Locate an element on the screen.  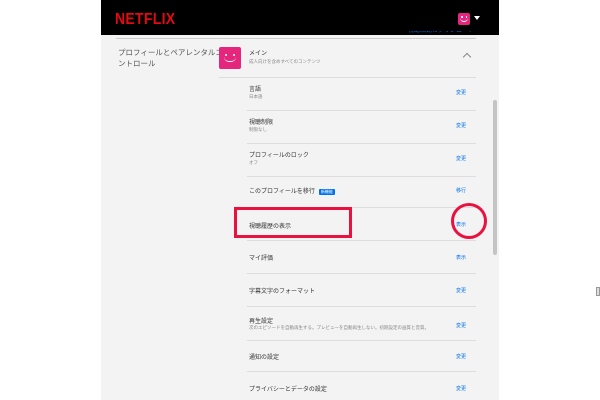
change-profile-lock-link: 変更 is located at coordinates (461, 158).